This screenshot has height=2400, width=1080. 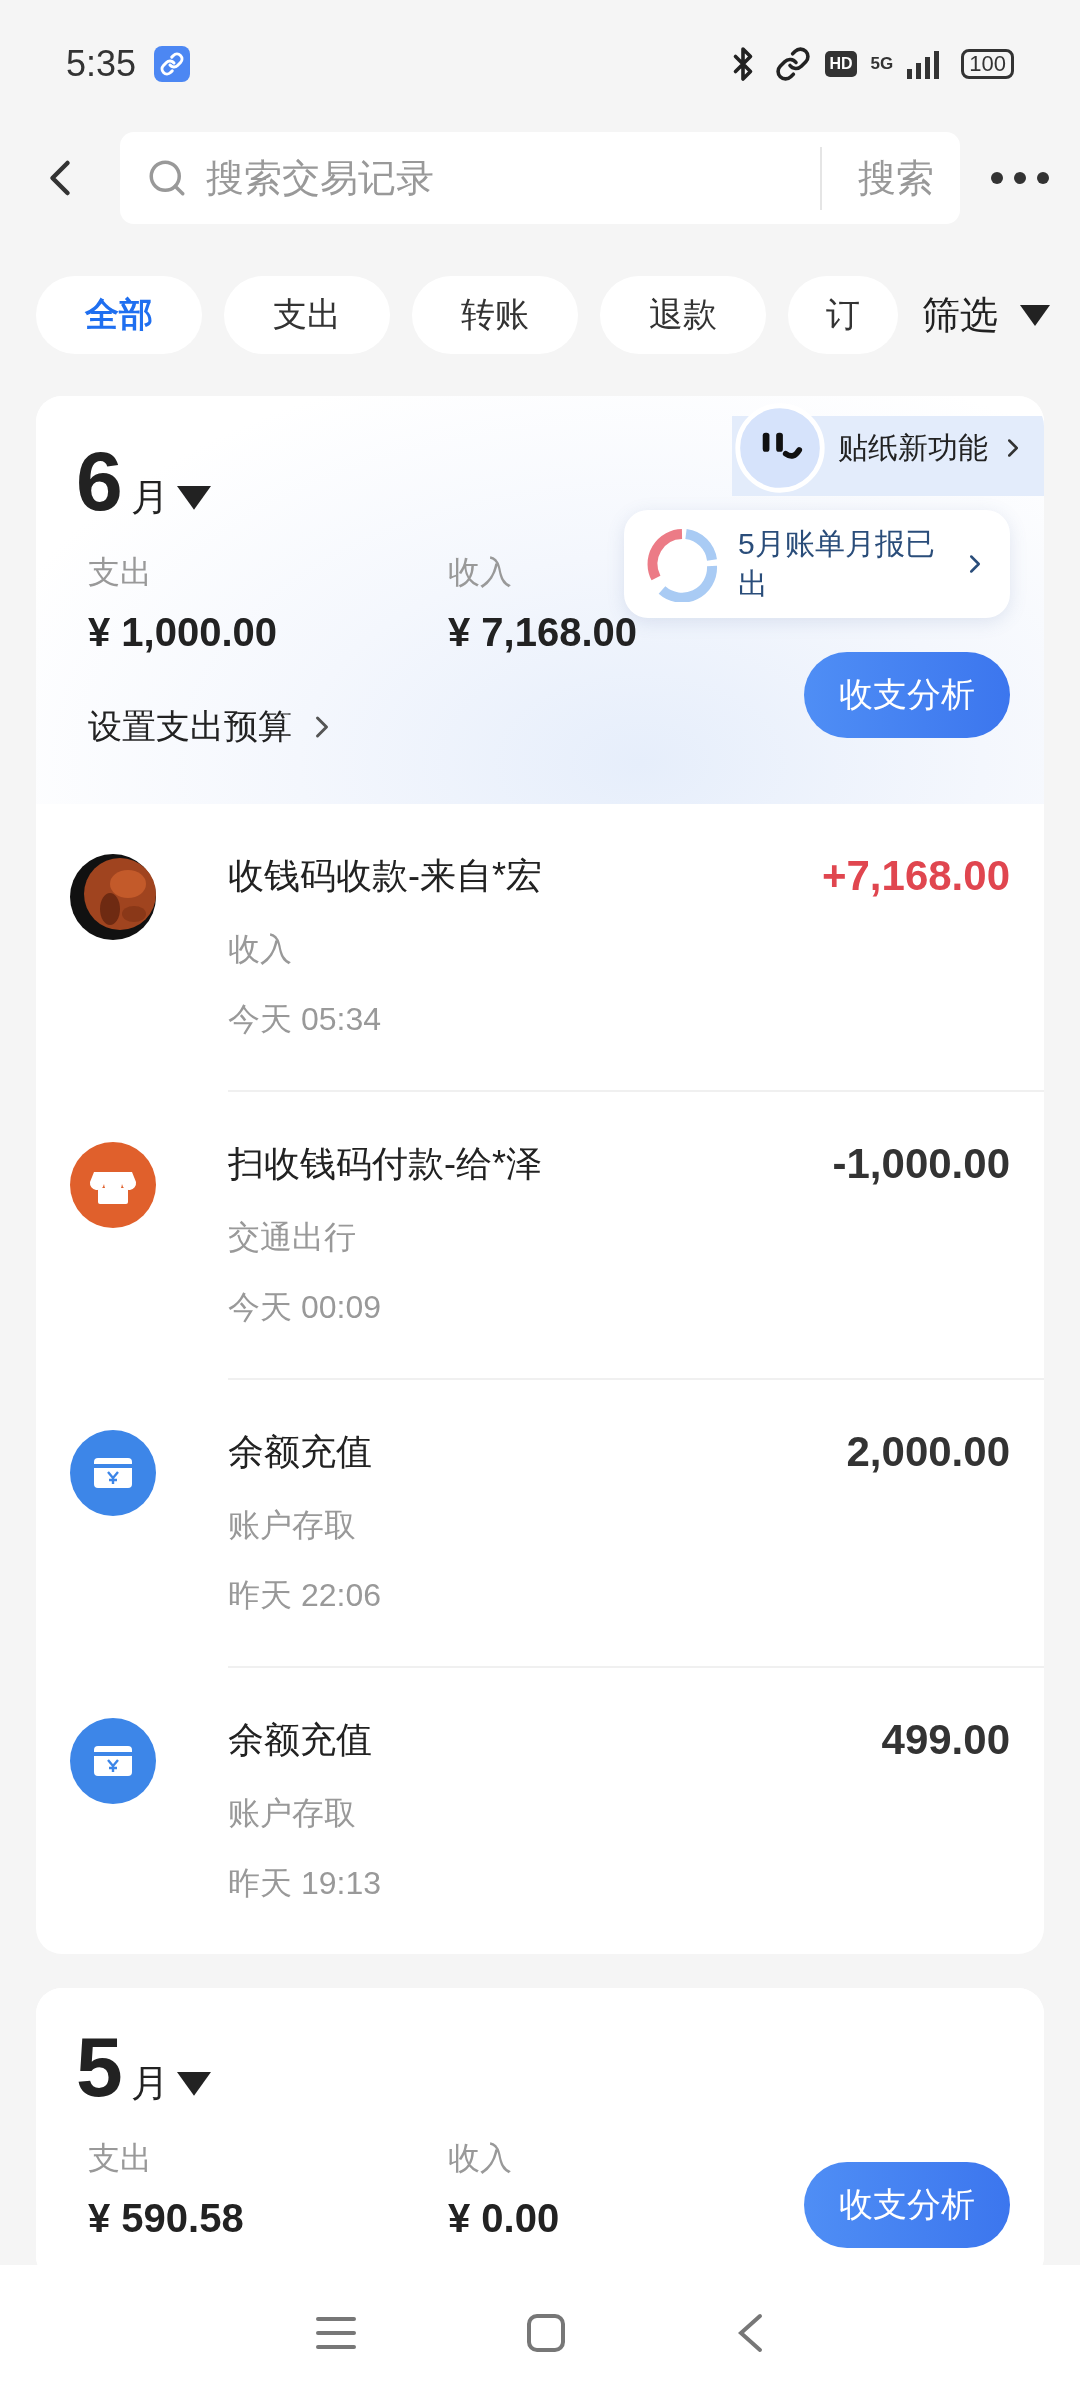 I want to click on more-icon, so click(x=1020, y=178).